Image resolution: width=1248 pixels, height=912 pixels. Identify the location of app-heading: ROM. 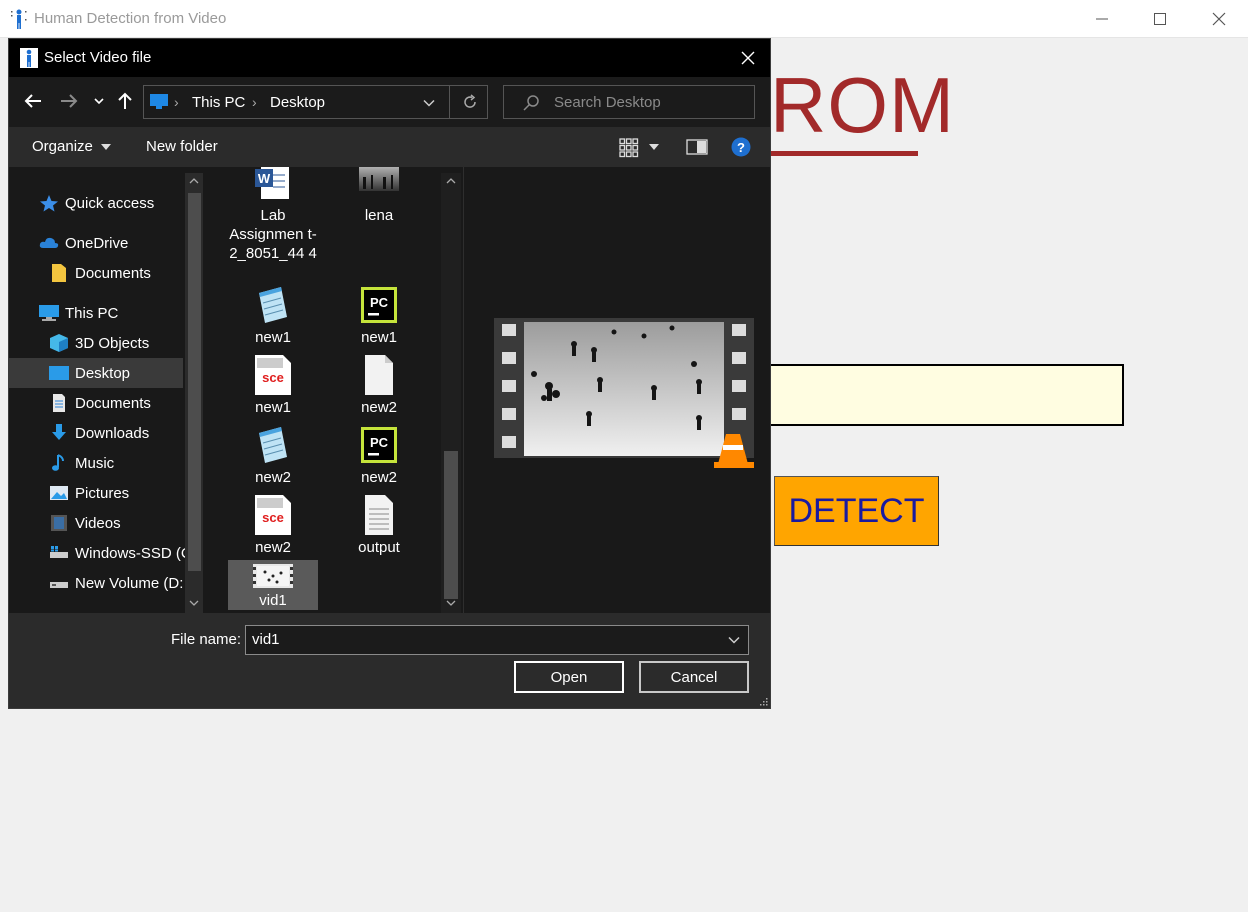
(862, 105).